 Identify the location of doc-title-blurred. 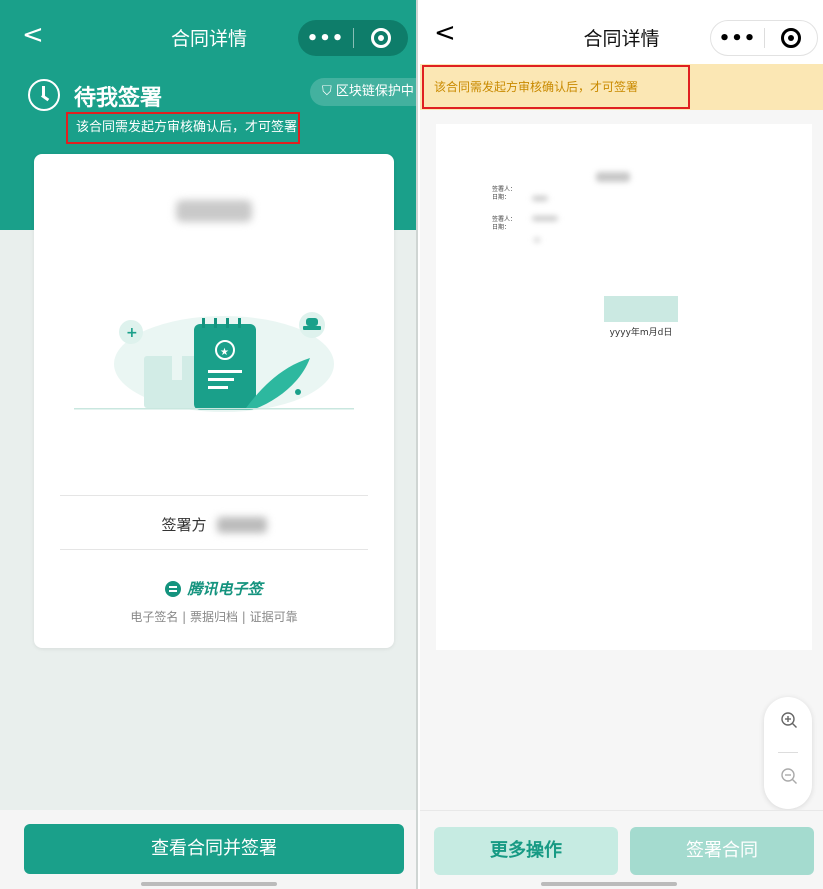
(613, 177).